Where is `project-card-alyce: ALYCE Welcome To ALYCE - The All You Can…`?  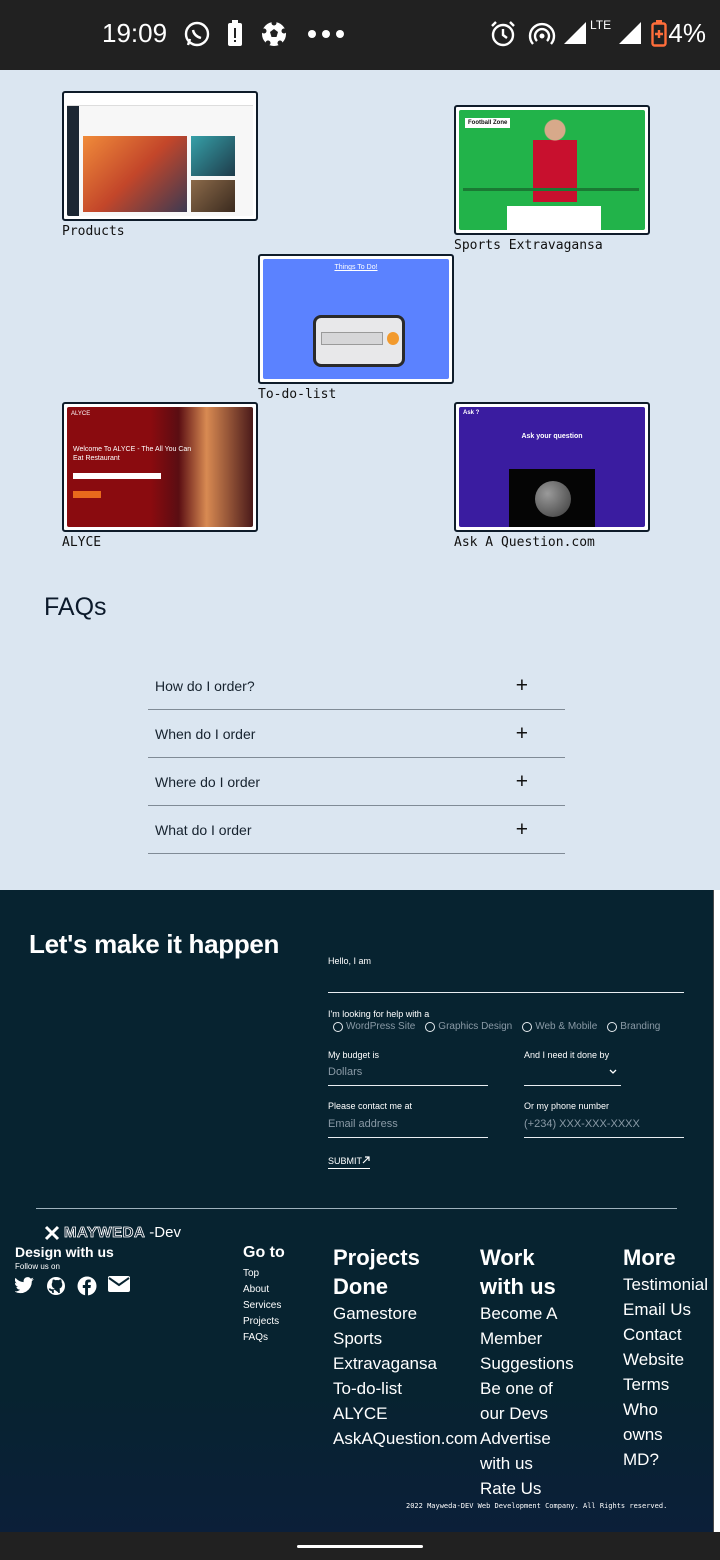
project-card-alyce: ALYCE Welcome To ALYCE - The All You Can… is located at coordinates (160, 476).